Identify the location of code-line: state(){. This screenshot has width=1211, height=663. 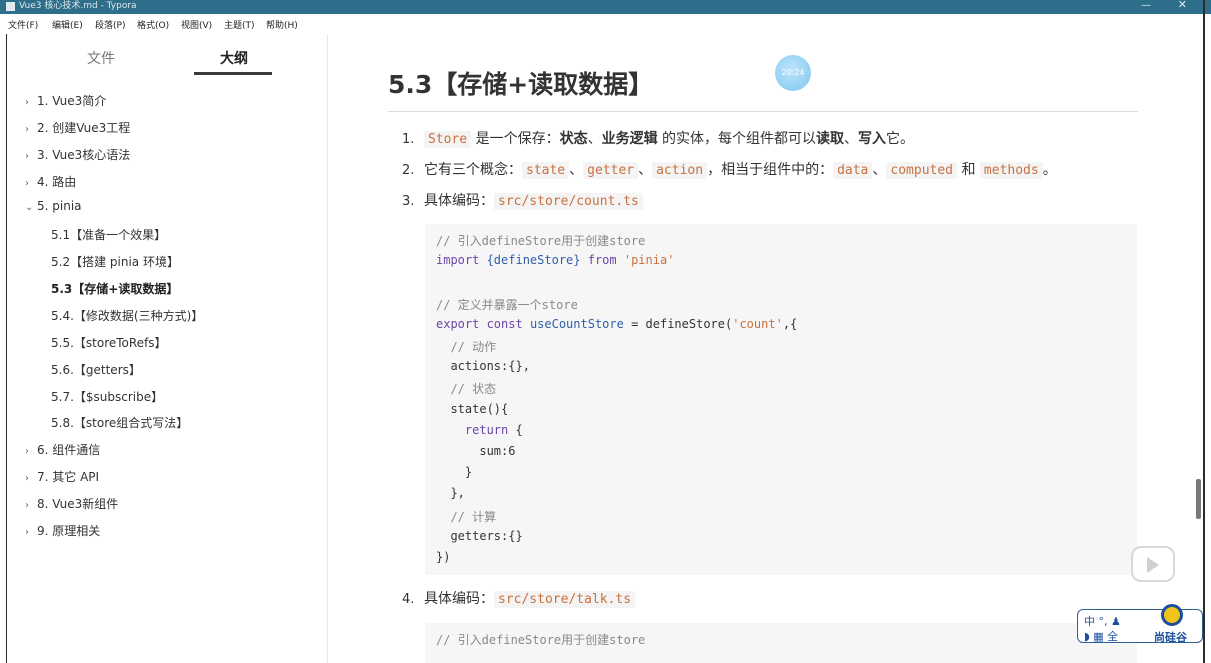
(472, 409).